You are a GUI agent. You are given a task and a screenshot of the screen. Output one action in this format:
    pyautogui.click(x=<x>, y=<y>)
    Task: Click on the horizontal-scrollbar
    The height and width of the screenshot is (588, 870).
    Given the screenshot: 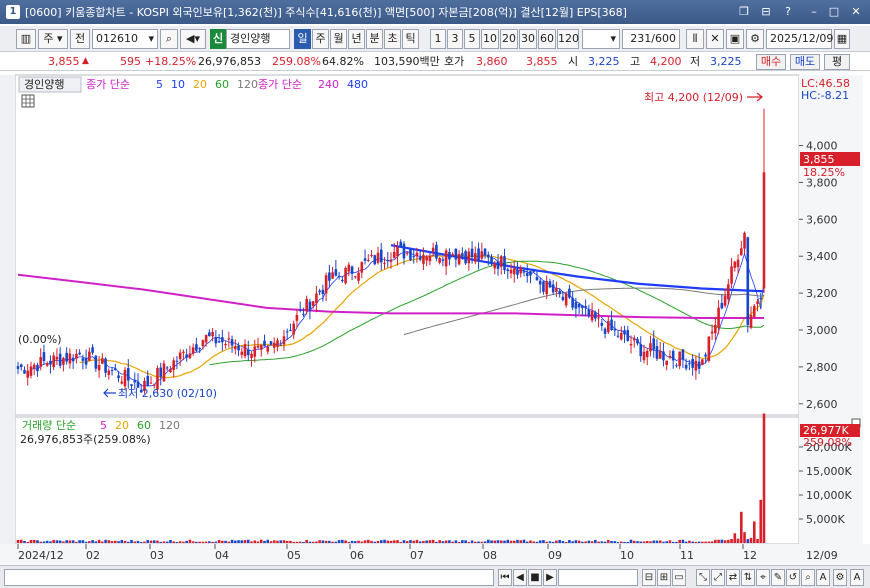 What is the action you would take?
    pyautogui.click(x=249, y=577)
    